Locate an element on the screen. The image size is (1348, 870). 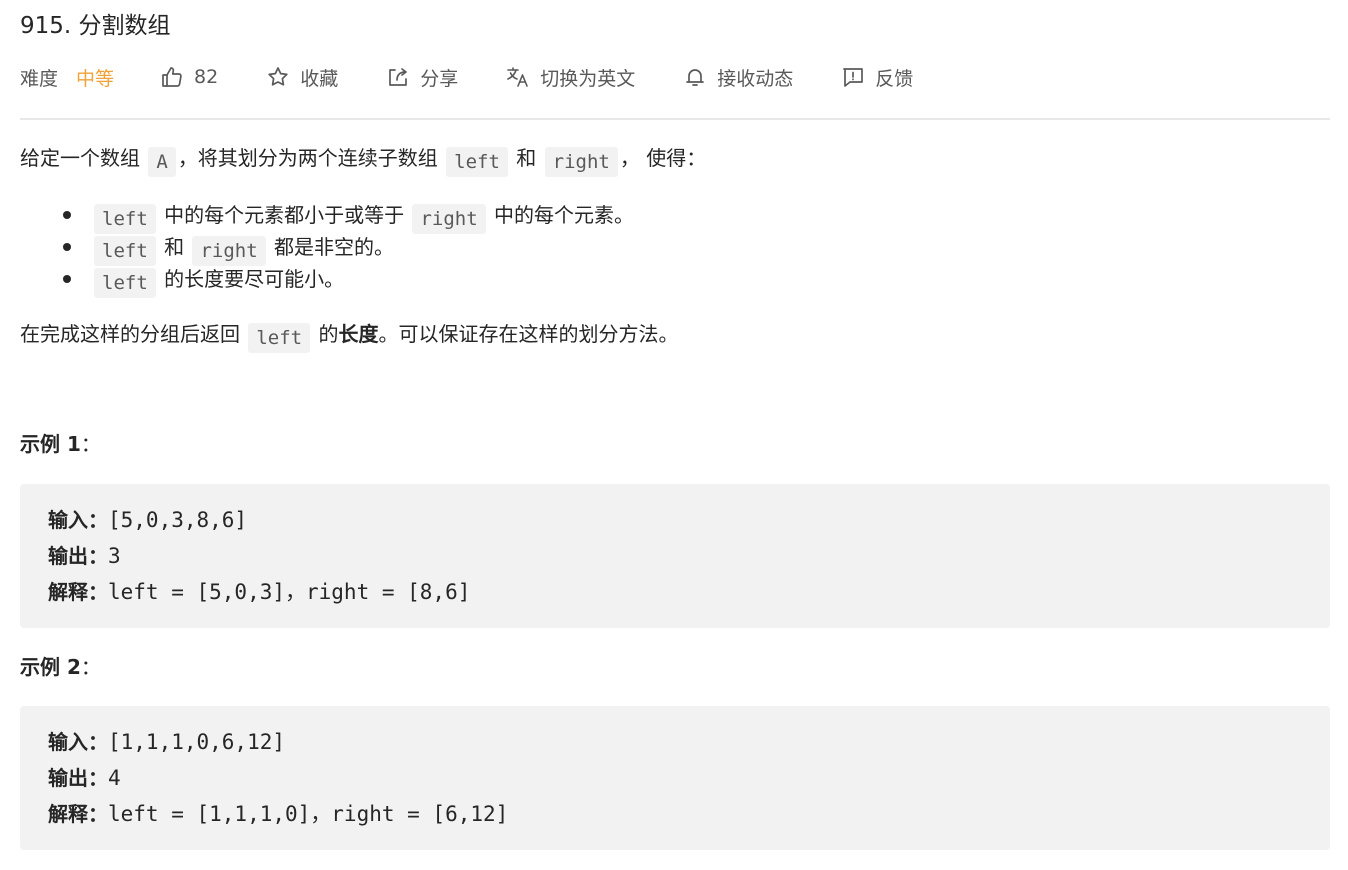
example-explain-line: 解释：left = [5,0,3]，right = [8,6] is located at coordinates (259, 592).